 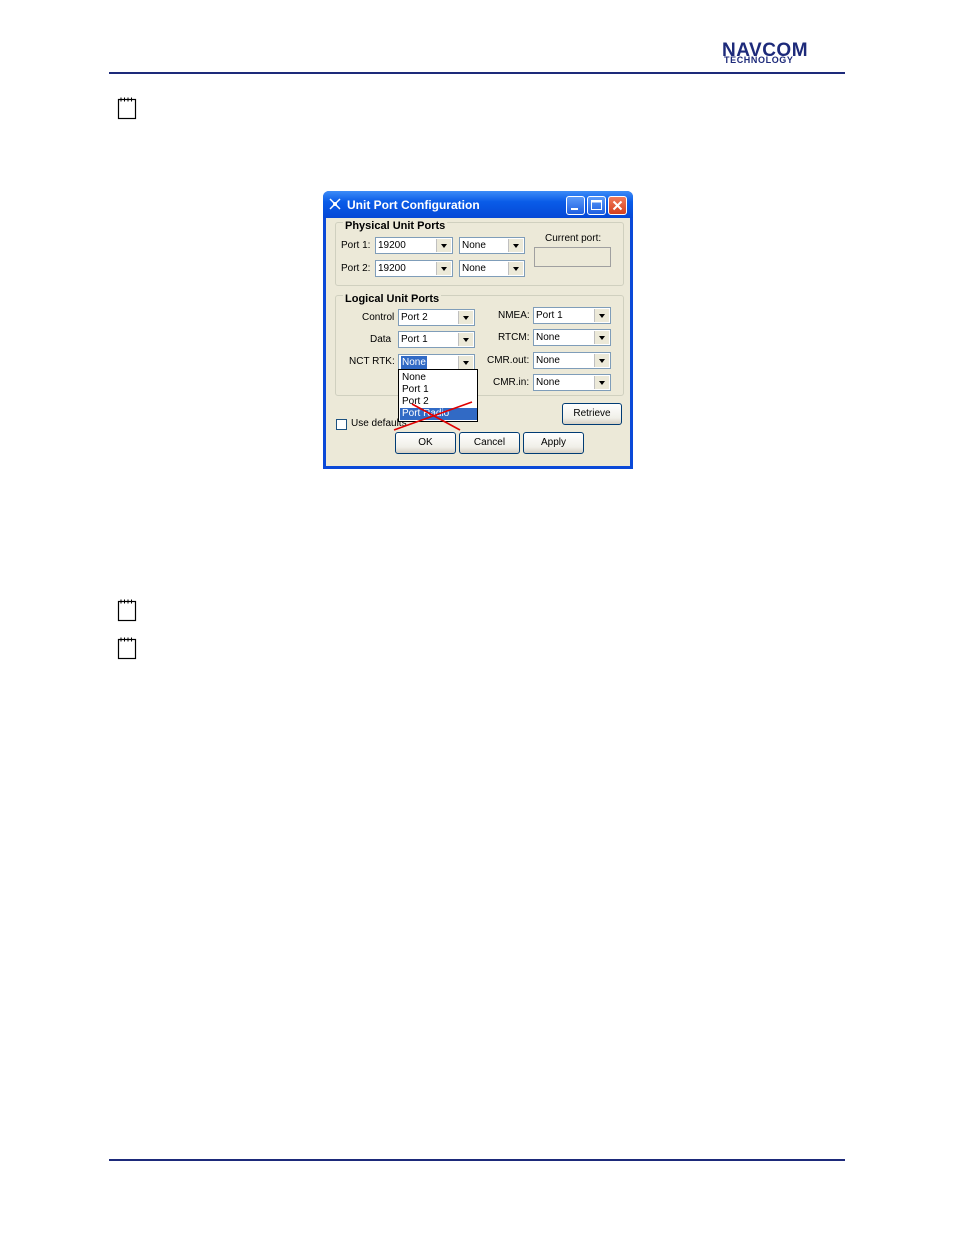 I want to click on cmrout-label: CMR.out:, so click(x=508, y=360).